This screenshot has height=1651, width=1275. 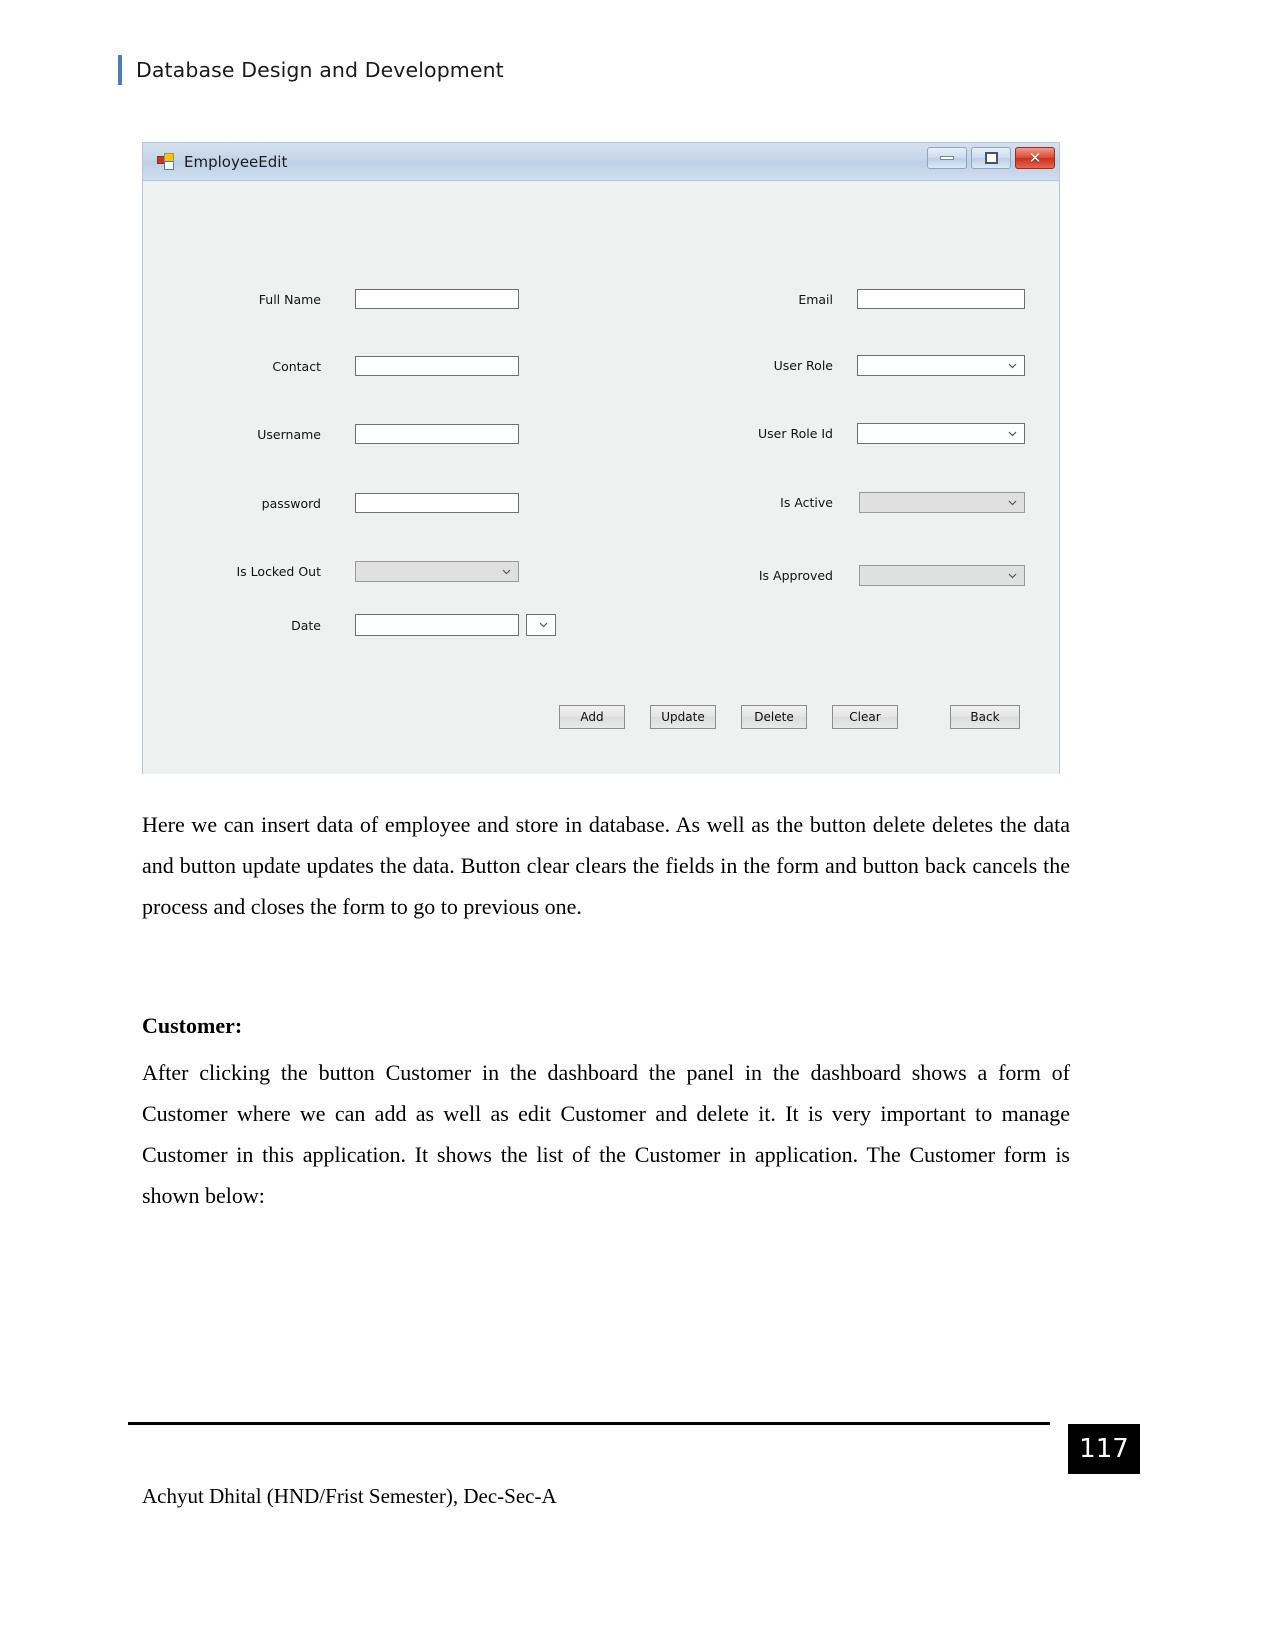 I want to click on add-button: Add, so click(x=592, y=717).